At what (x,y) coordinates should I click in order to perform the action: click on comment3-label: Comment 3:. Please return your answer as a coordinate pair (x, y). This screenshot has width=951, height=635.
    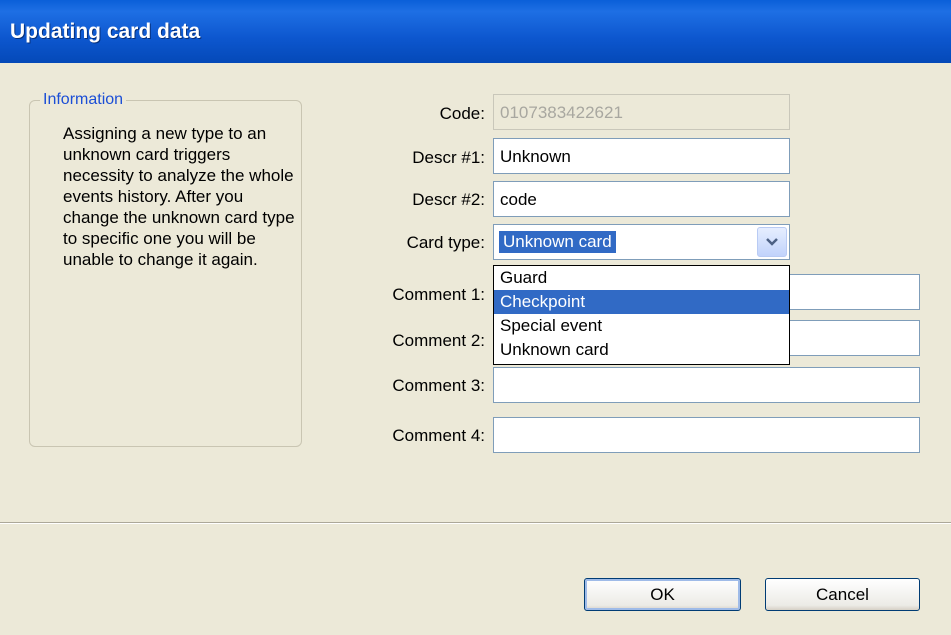
    Looking at the image, I should click on (438, 385).